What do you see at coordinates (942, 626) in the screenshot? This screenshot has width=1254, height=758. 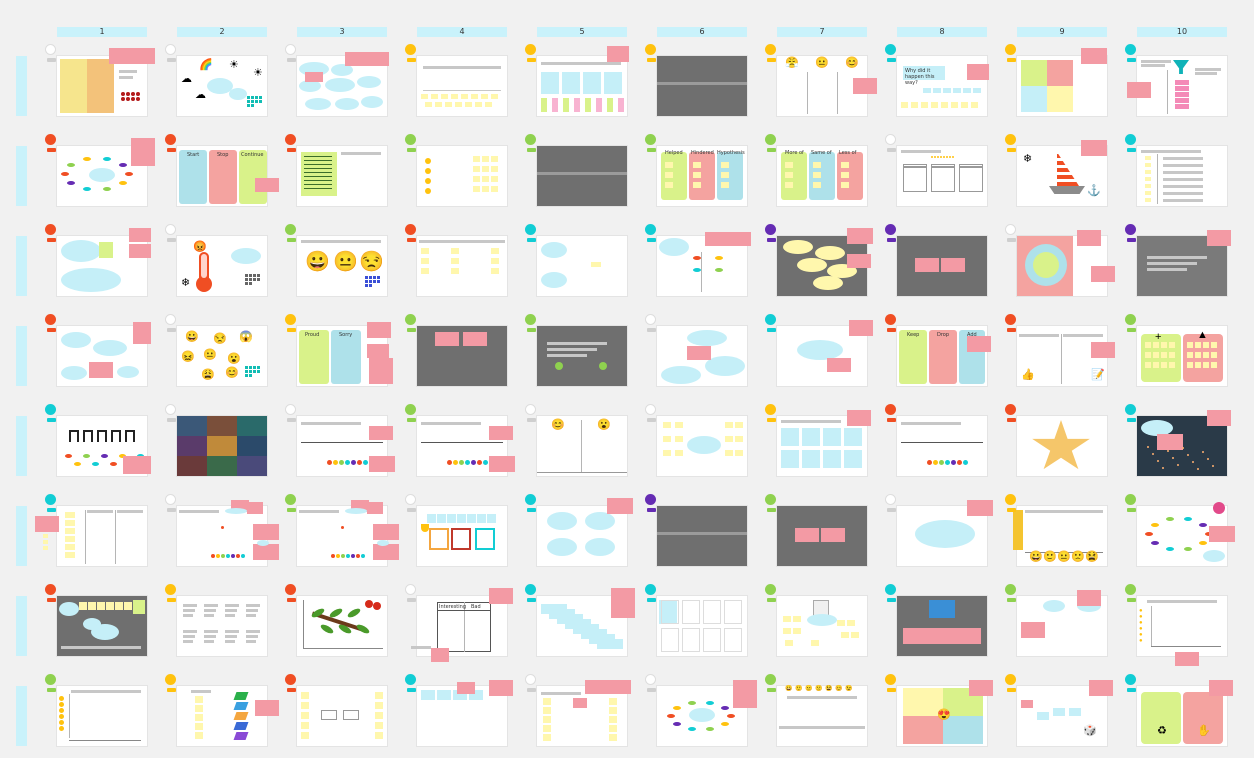 I see `template-frame-r7c8` at bounding box center [942, 626].